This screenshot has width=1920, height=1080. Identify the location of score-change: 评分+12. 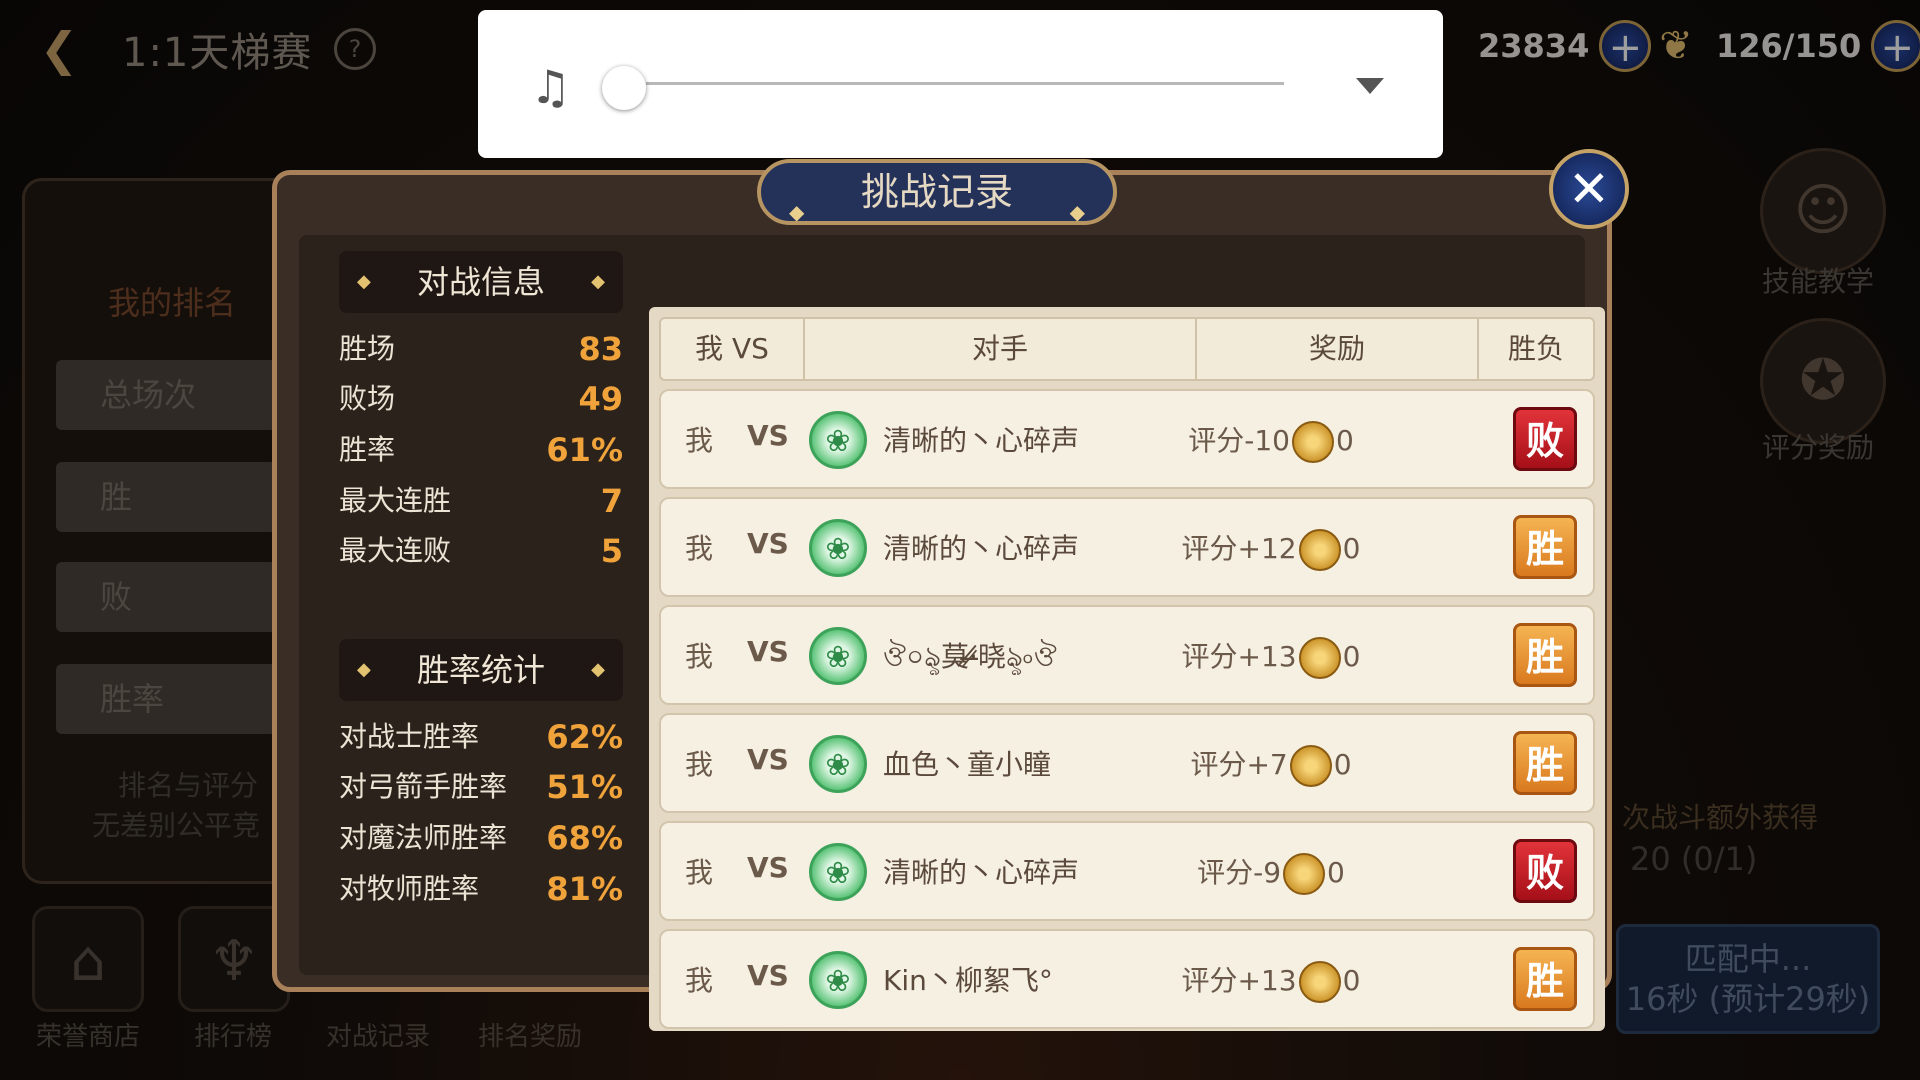
(1239, 548).